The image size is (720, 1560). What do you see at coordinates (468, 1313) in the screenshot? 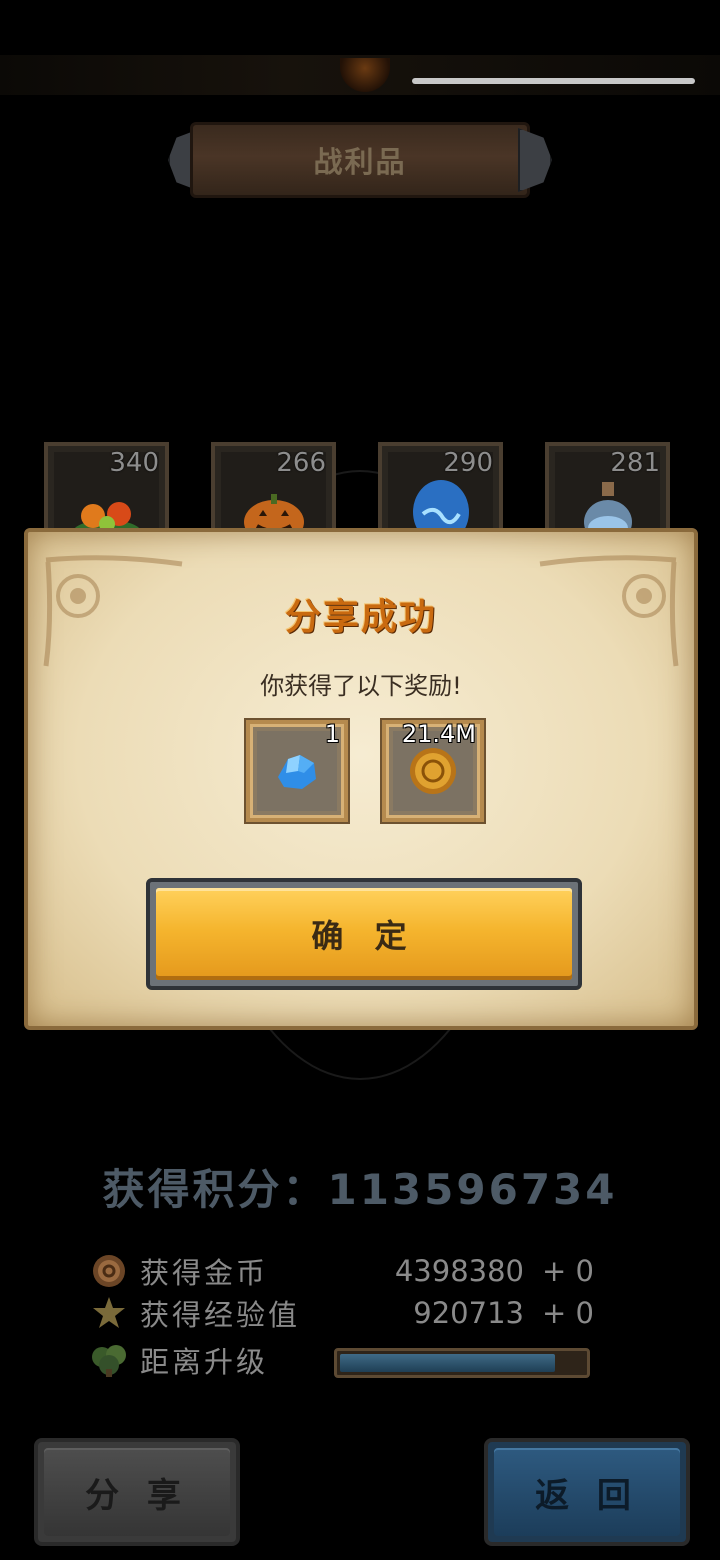
I see `stat-value: 920713` at bounding box center [468, 1313].